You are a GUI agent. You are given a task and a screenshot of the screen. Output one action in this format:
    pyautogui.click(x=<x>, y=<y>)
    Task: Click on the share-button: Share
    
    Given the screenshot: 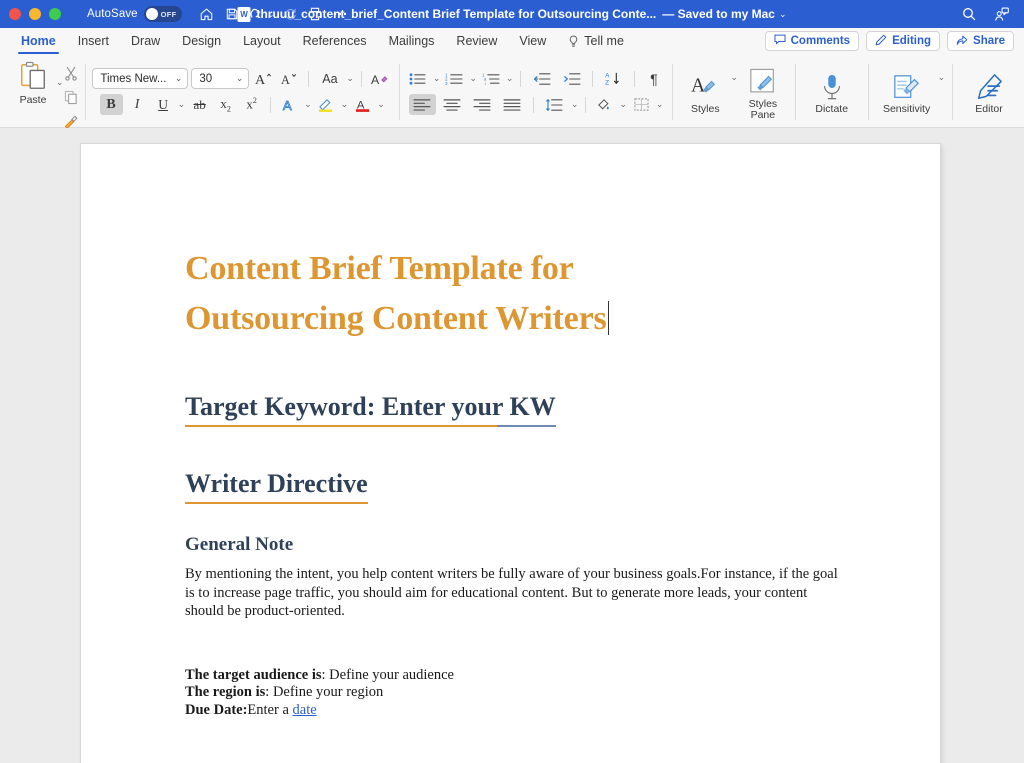 What is the action you would take?
    pyautogui.click(x=980, y=41)
    